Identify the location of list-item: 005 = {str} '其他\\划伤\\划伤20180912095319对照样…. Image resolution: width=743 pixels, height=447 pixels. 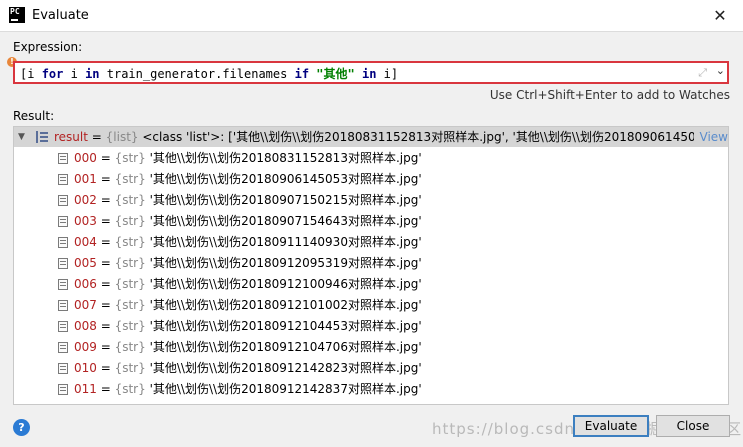
(371, 263).